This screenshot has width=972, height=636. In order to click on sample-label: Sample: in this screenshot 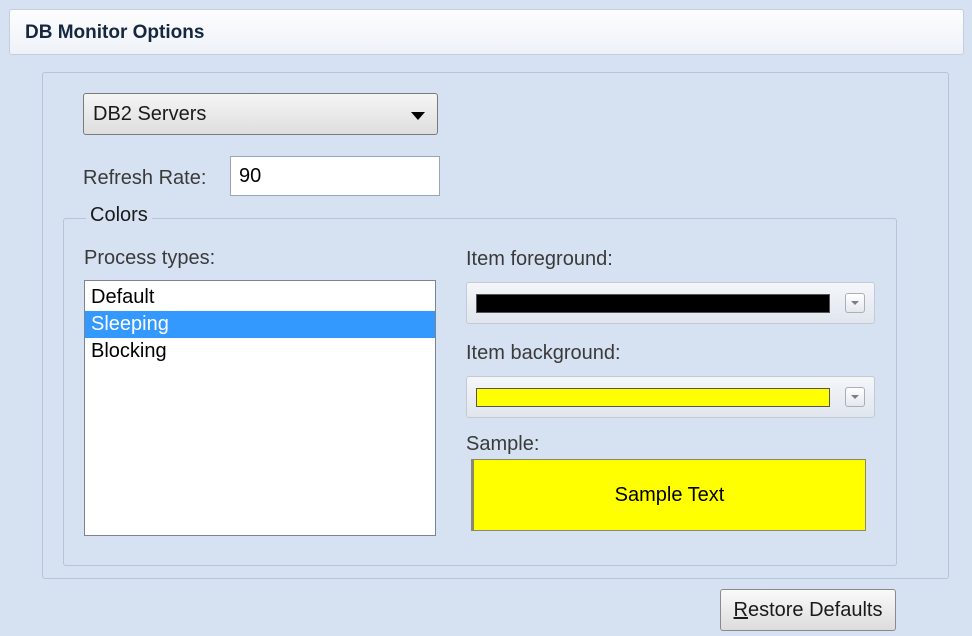, I will do `click(503, 444)`.